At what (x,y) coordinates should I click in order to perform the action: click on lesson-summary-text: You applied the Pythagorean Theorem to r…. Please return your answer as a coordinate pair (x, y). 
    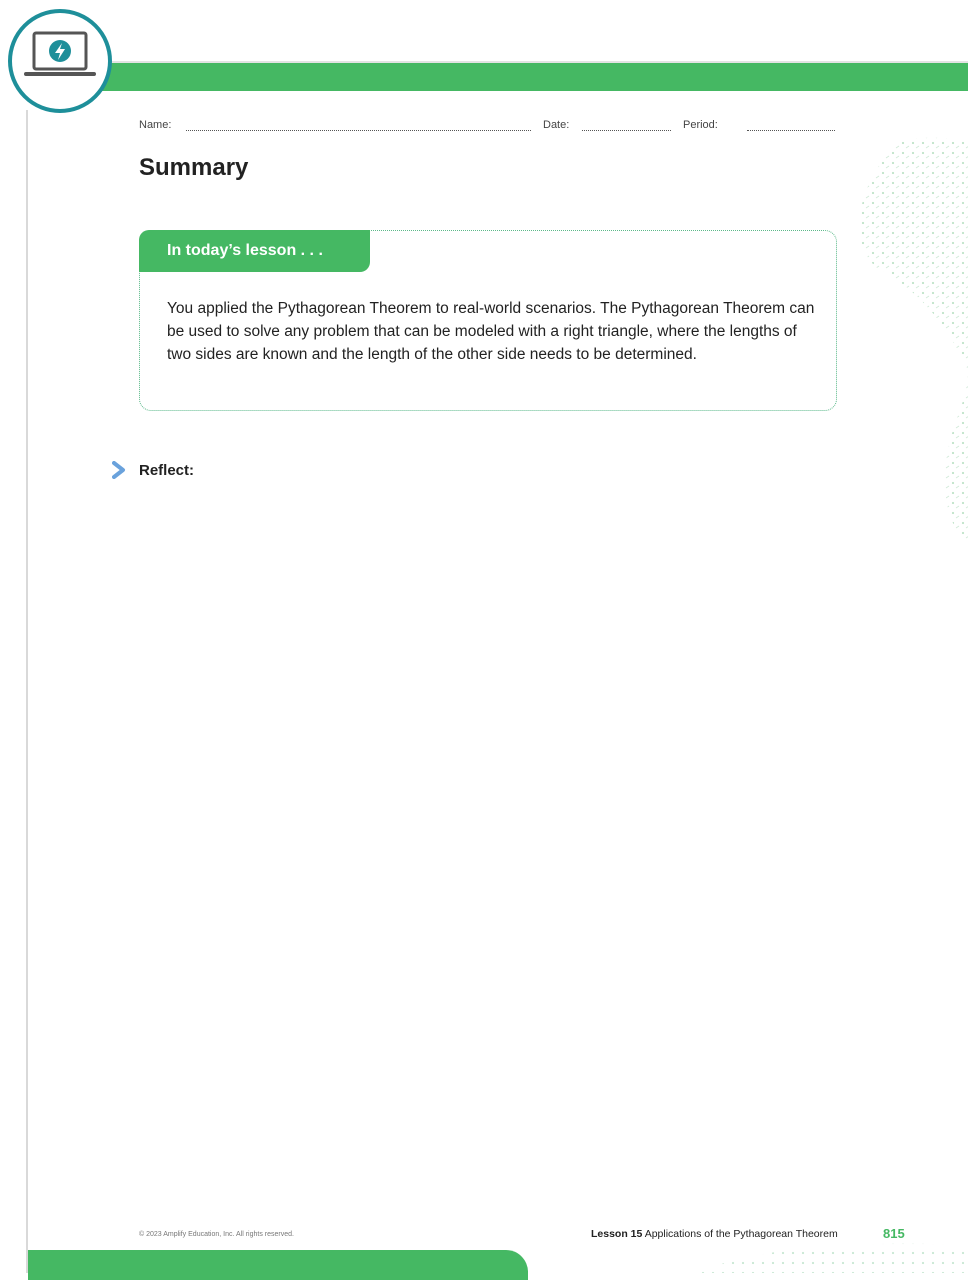
    Looking at the image, I should click on (491, 331).